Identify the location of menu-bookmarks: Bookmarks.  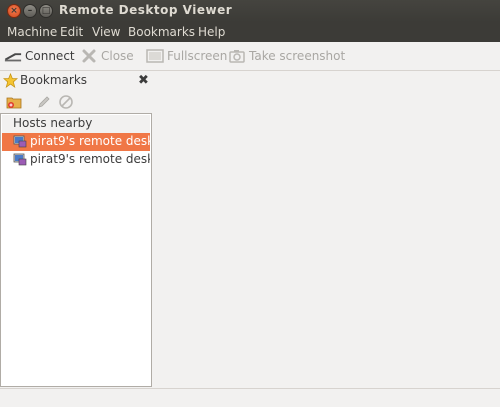
(161, 32).